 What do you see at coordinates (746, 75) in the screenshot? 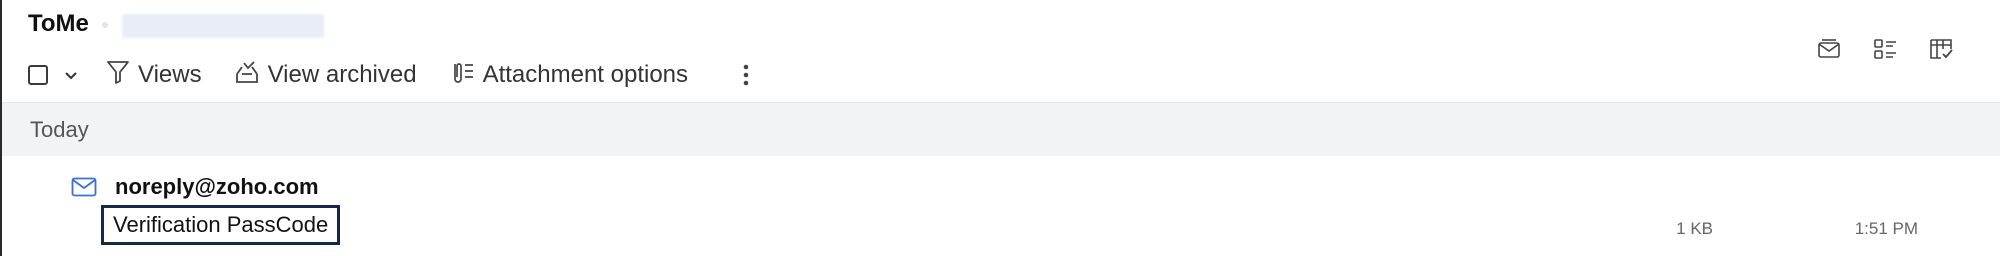
I see `more-options-icon` at bounding box center [746, 75].